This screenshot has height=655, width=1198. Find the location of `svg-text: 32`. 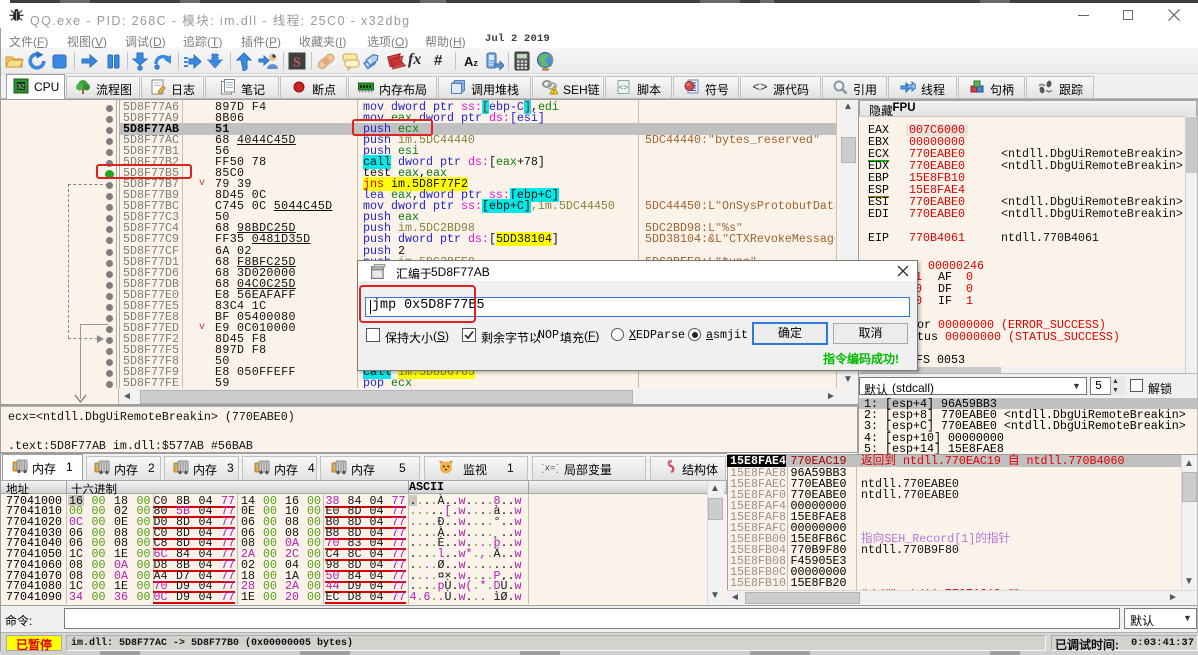

svg-text: 32 is located at coordinates (21, 87).